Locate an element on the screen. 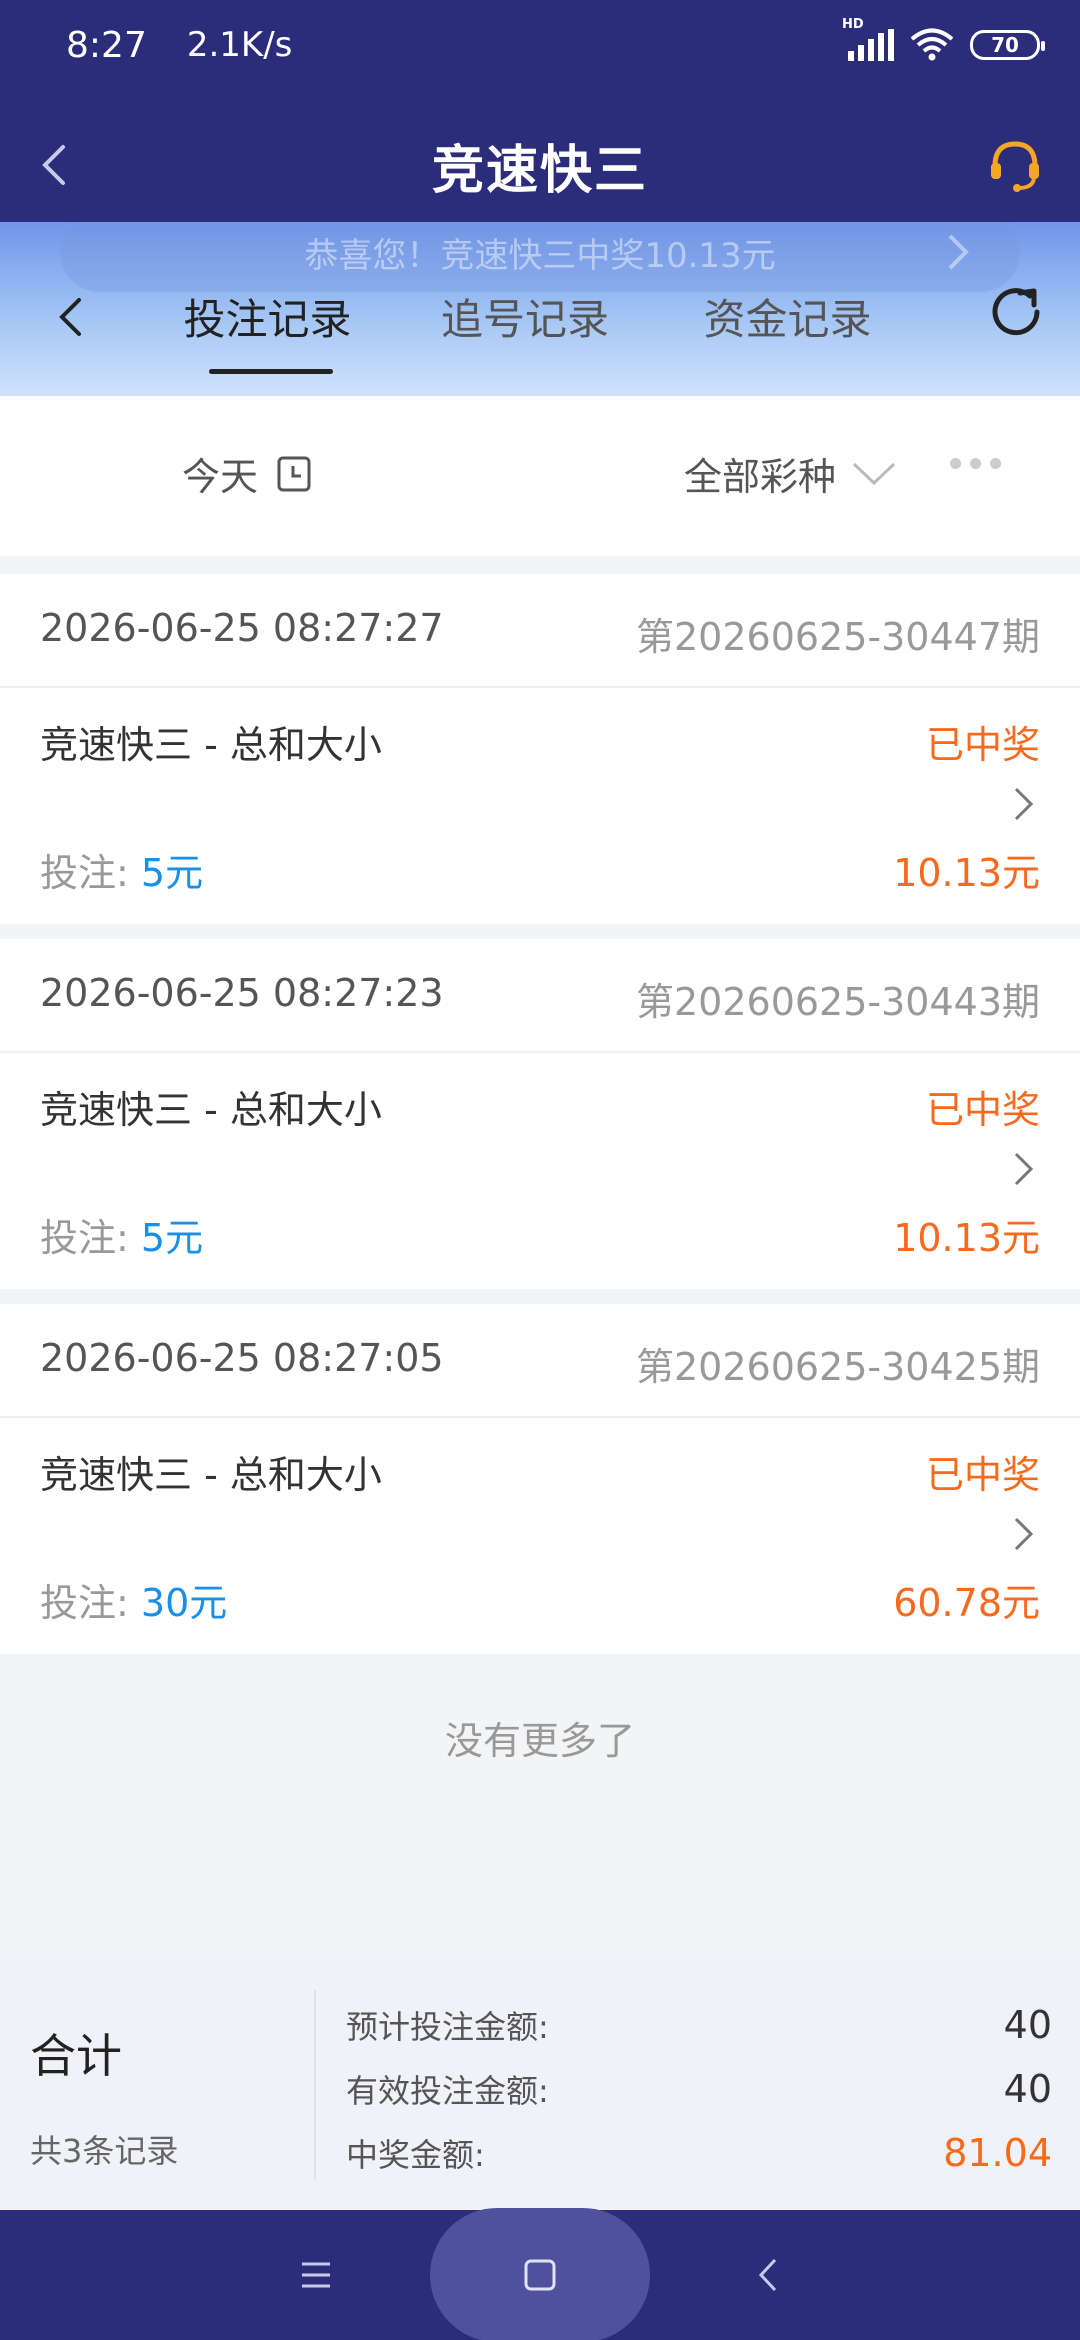 This screenshot has height=2340, width=1080. date-filter-label: 今天 is located at coordinates (220, 477).